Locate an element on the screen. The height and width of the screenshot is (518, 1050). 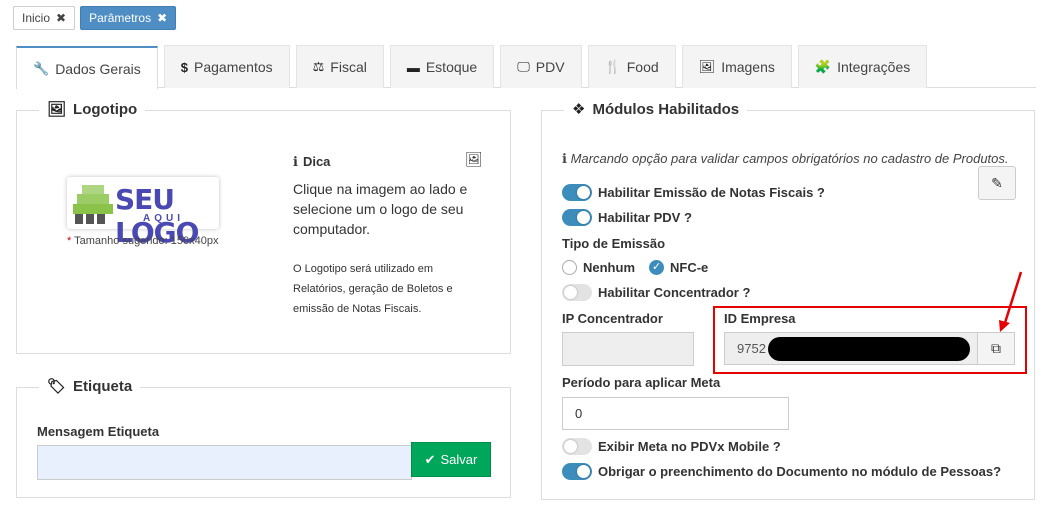
page-tab-parametros: Parâmetros ✖ is located at coordinates (128, 18).